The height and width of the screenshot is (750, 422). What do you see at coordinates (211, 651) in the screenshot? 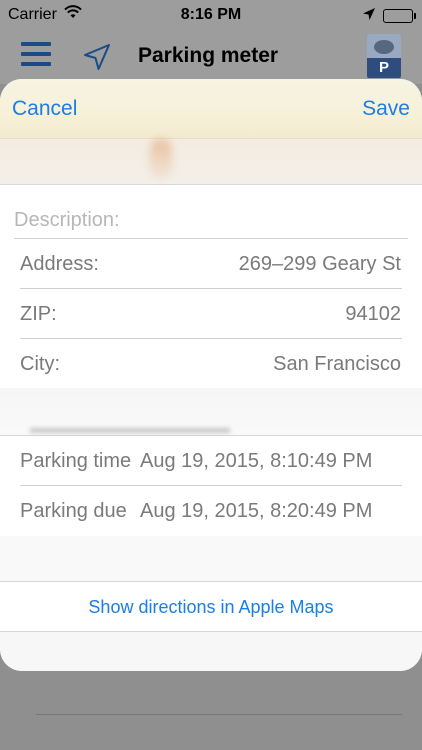
I see `modal-footer` at bounding box center [211, 651].